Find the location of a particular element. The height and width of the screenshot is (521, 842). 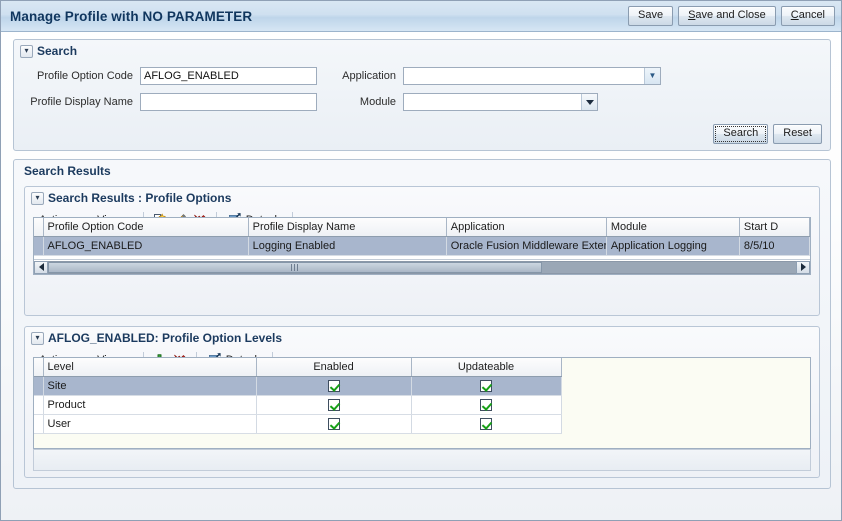

profile-options-title: Search Results : Profile Options is located at coordinates (140, 198).